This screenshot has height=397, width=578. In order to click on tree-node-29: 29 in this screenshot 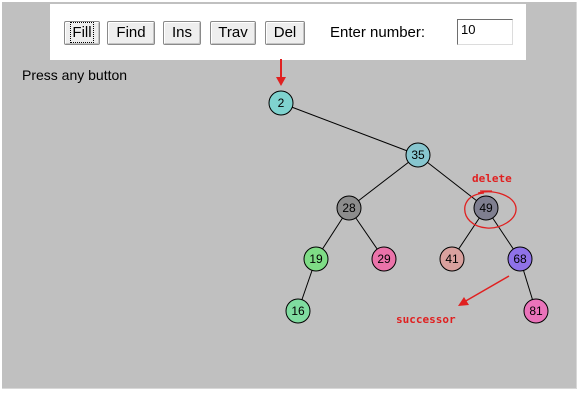, I will do `click(384, 259)`.